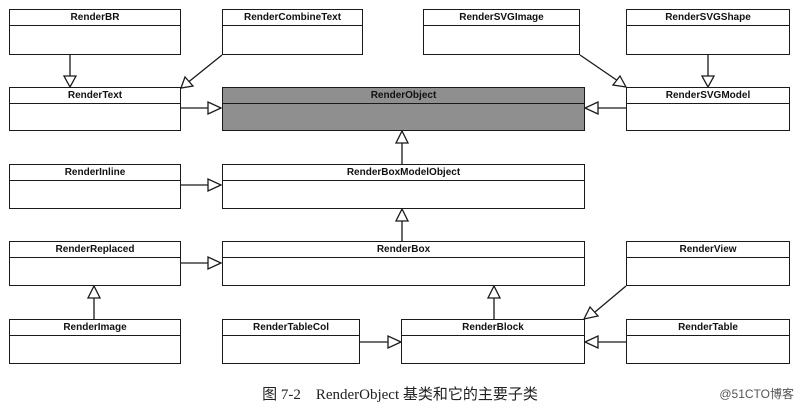 The width and height of the screenshot is (800, 409). Describe the element at coordinates (493, 328) in the screenshot. I see `class-name: RenderBlock` at that location.